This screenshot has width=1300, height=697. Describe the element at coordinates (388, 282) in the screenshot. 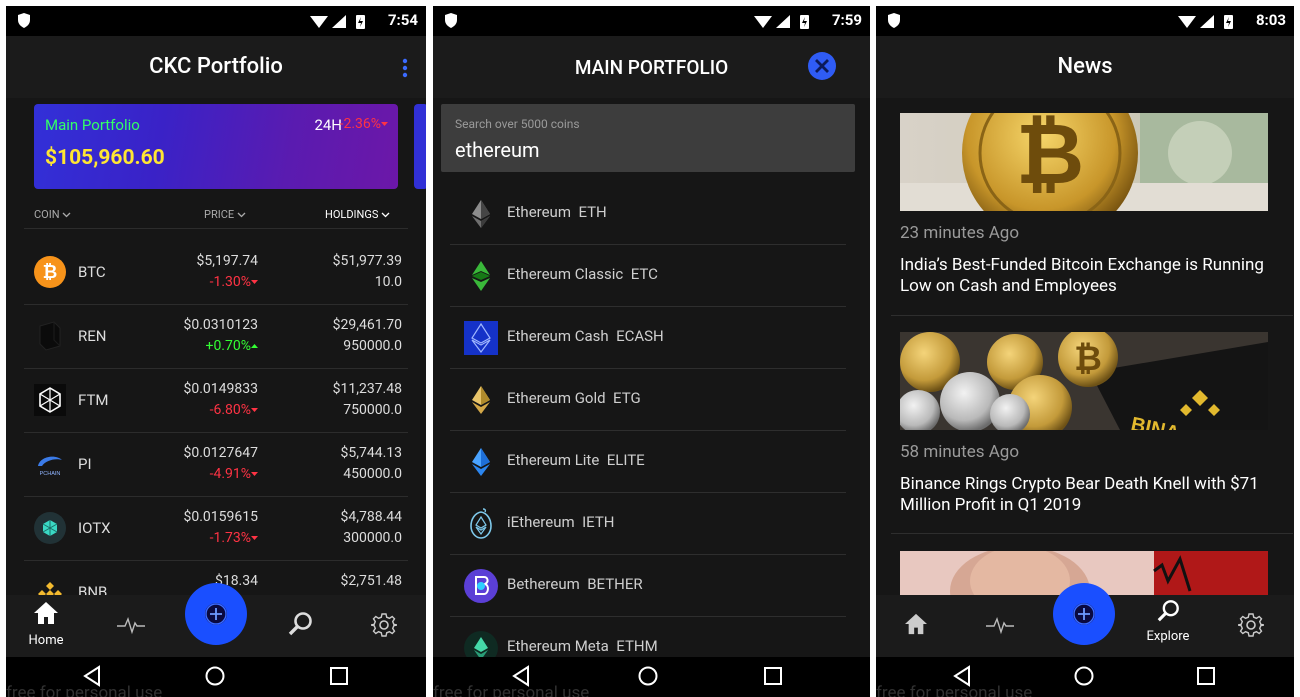

I see `holding-quantity: 10.0` at that location.